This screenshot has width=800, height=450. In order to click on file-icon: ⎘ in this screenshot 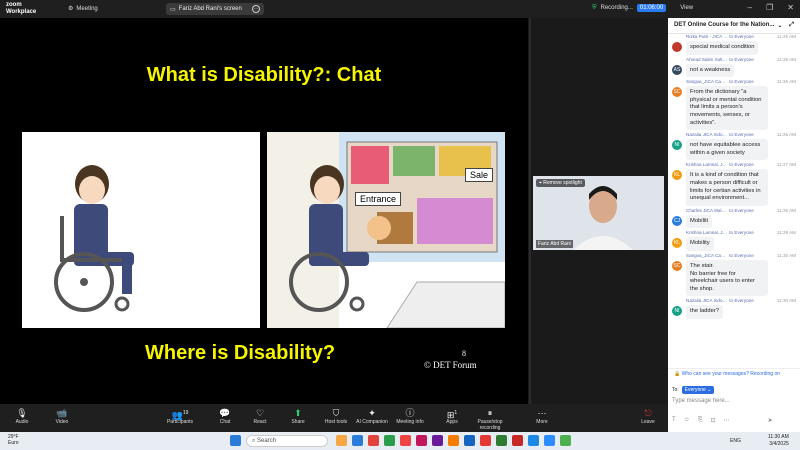, I will do `click(700, 420)`.